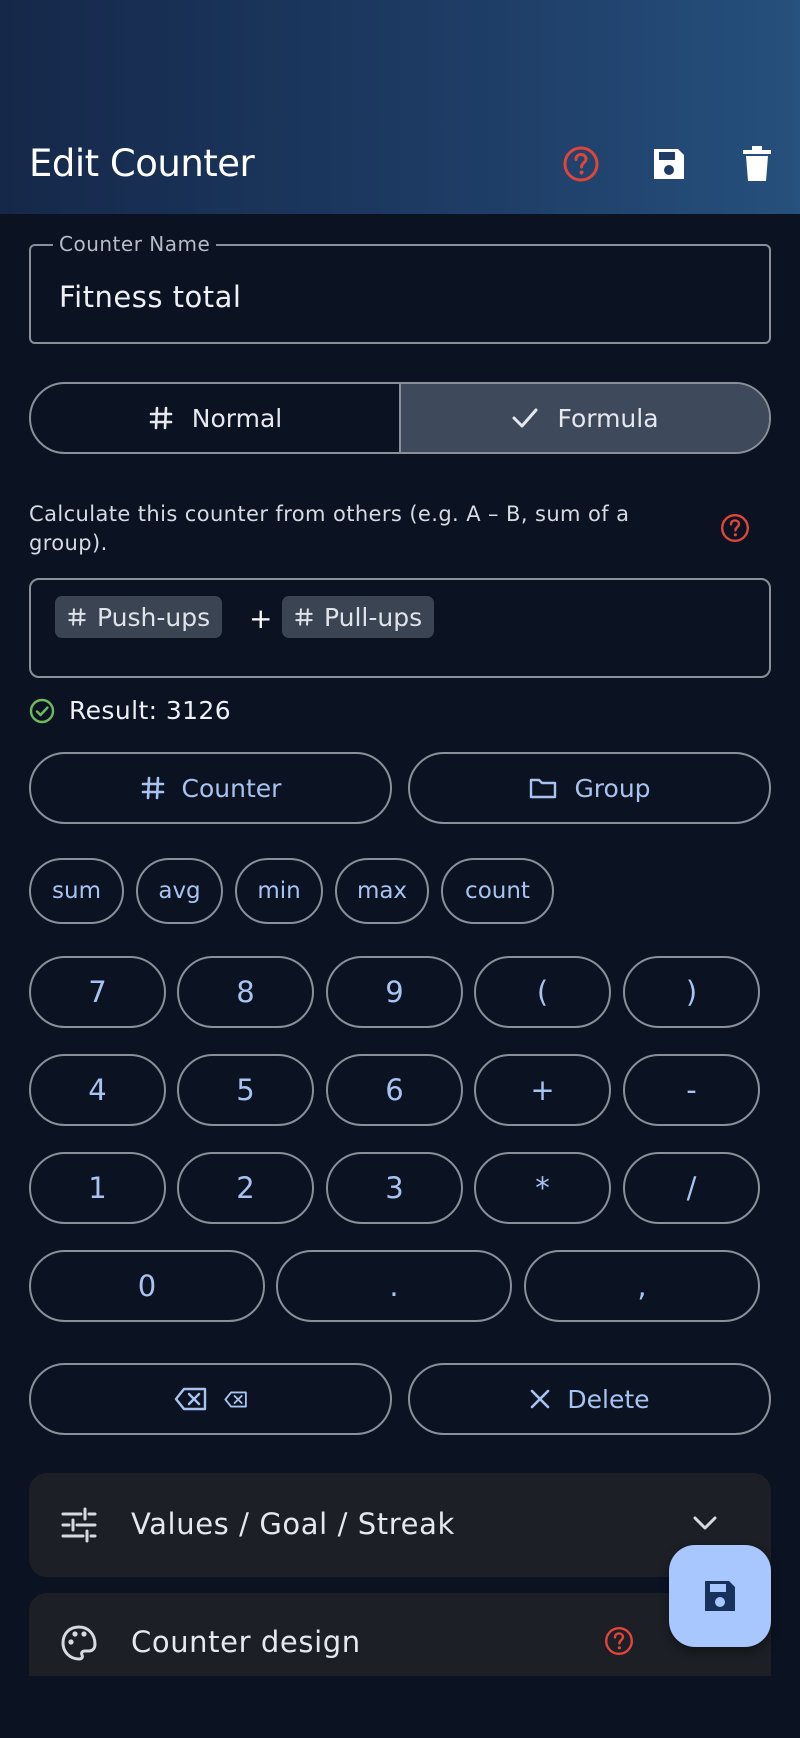 Image resolution: width=800 pixels, height=1738 pixels. I want to click on key-8: 8, so click(245, 992).